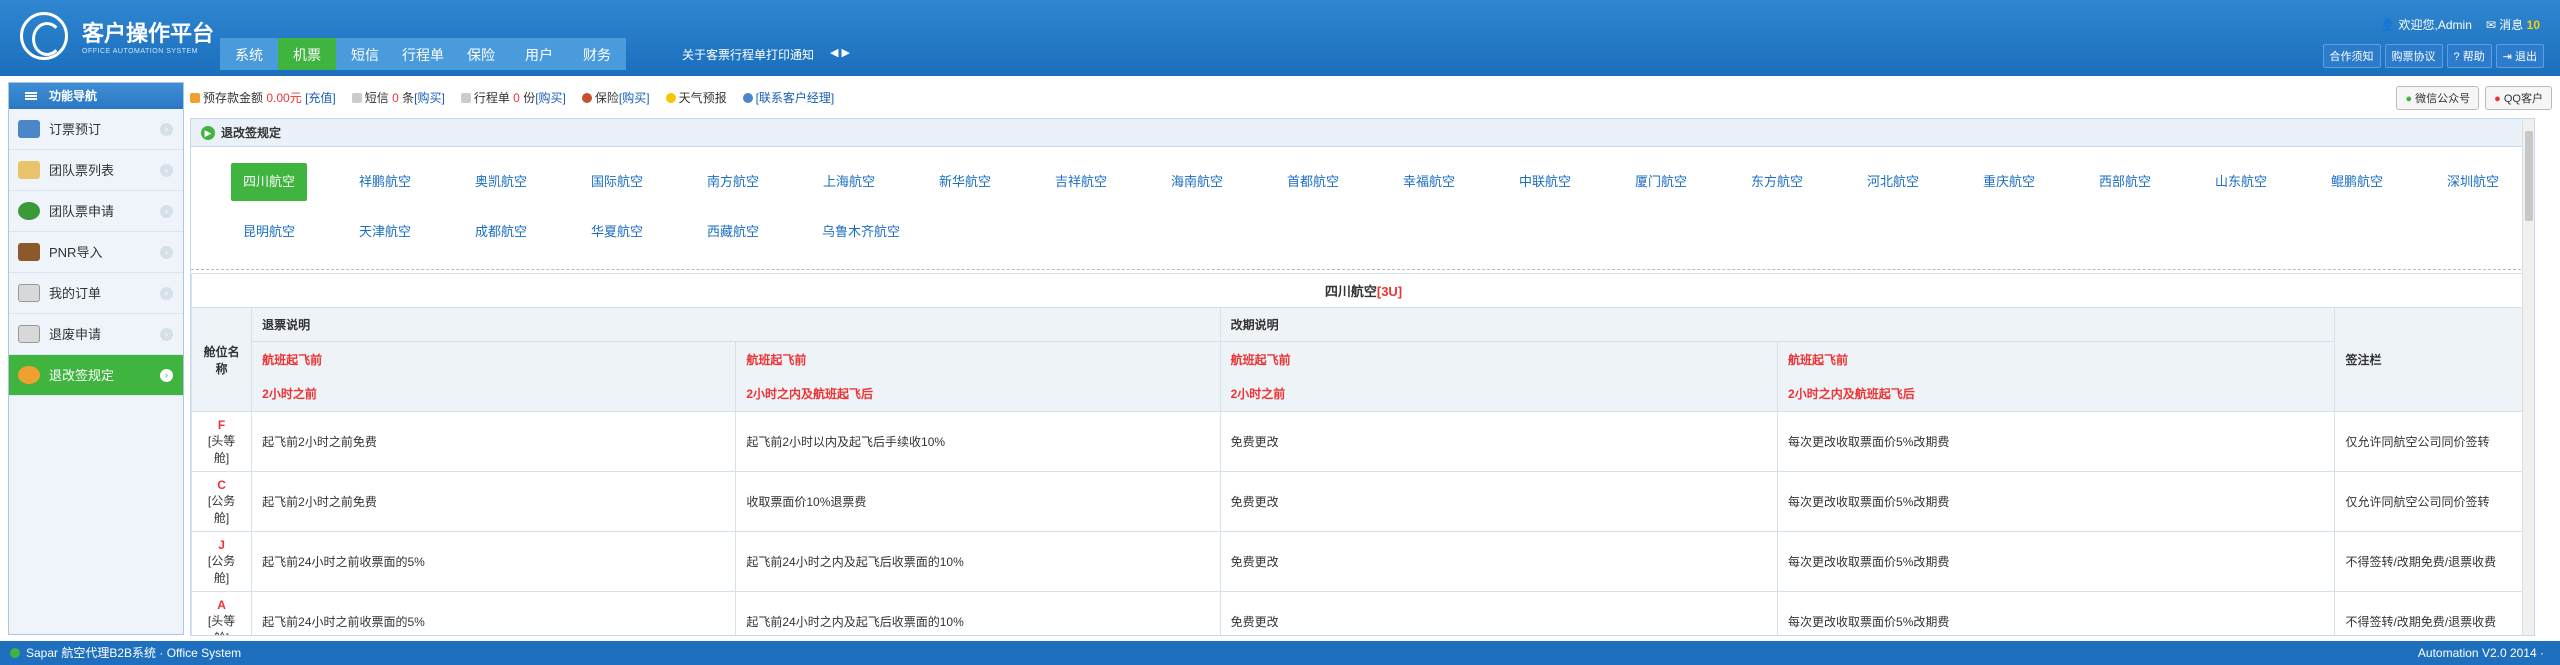  I want to click on wechat-icon: ●, so click(2409, 99).